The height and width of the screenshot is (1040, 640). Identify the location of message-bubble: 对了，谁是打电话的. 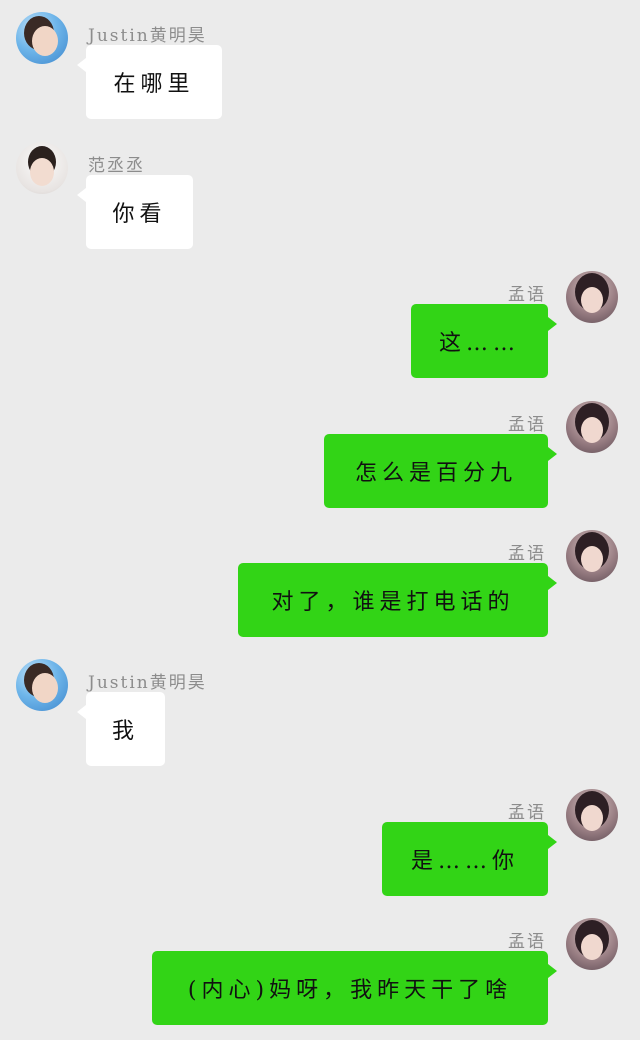
(397, 600).